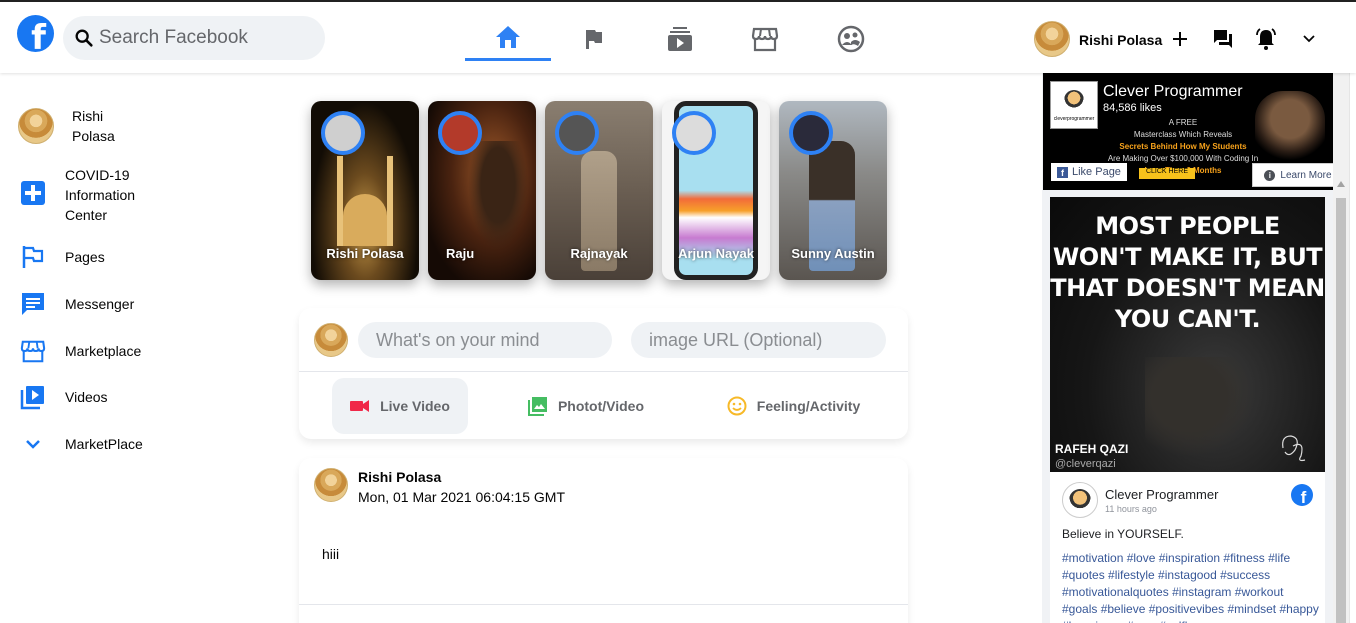 The height and width of the screenshot is (623, 1356). What do you see at coordinates (1200, 407) in the screenshot?
I see `poster-figure` at bounding box center [1200, 407].